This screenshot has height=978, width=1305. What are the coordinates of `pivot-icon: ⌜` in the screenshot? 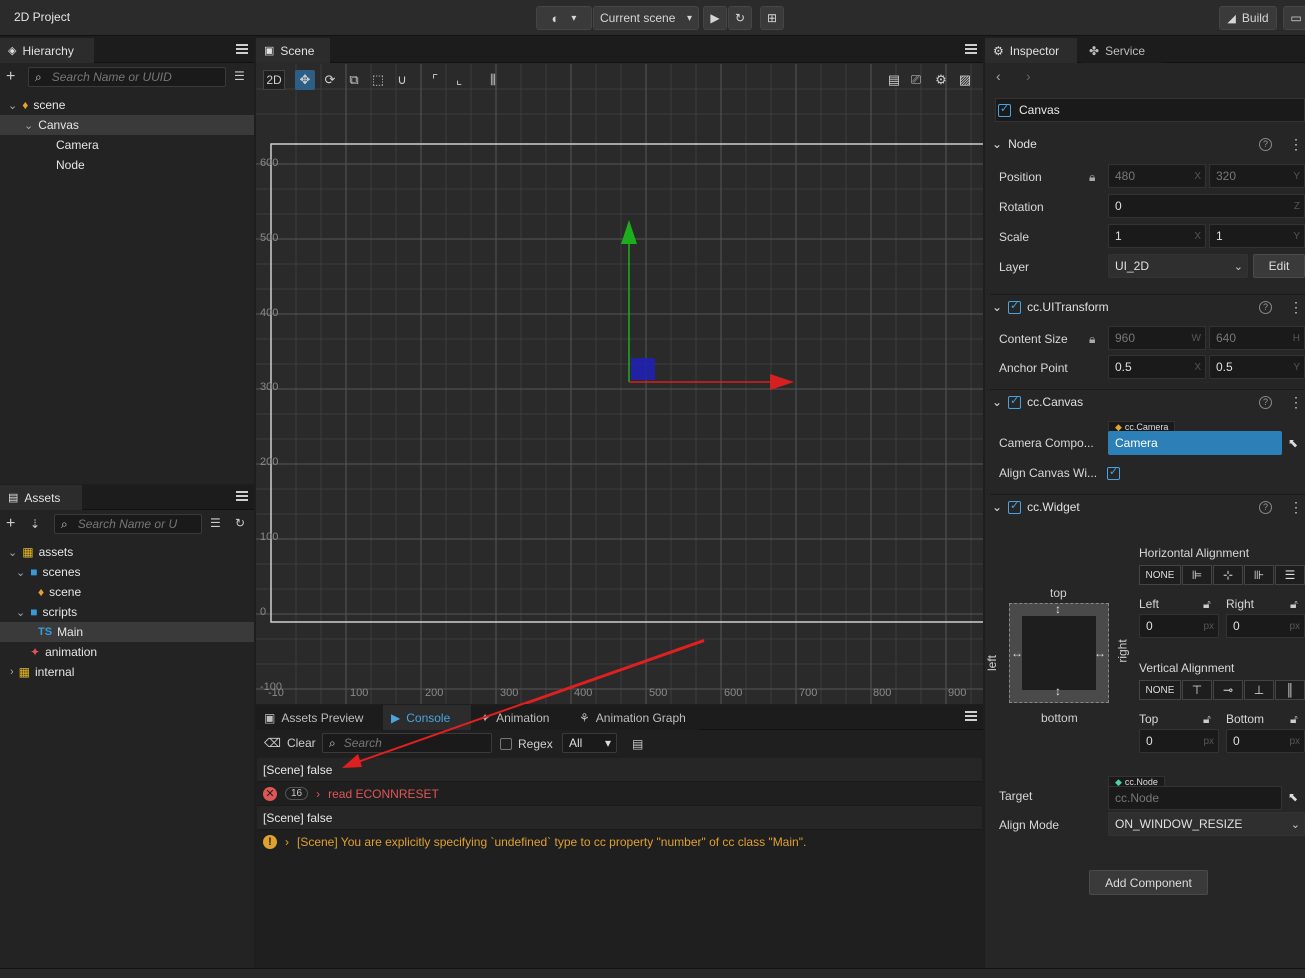 It's located at (435, 80).